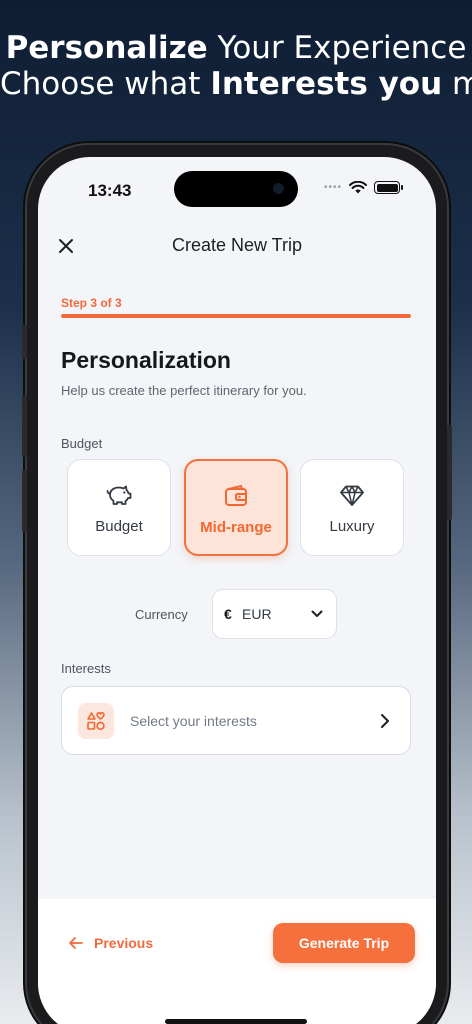 The image size is (472, 1024). What do you see at coordinates (119, 507) in the screenshot?
I see `budget-option-budget: Budget` at bounding box center [119, 507].